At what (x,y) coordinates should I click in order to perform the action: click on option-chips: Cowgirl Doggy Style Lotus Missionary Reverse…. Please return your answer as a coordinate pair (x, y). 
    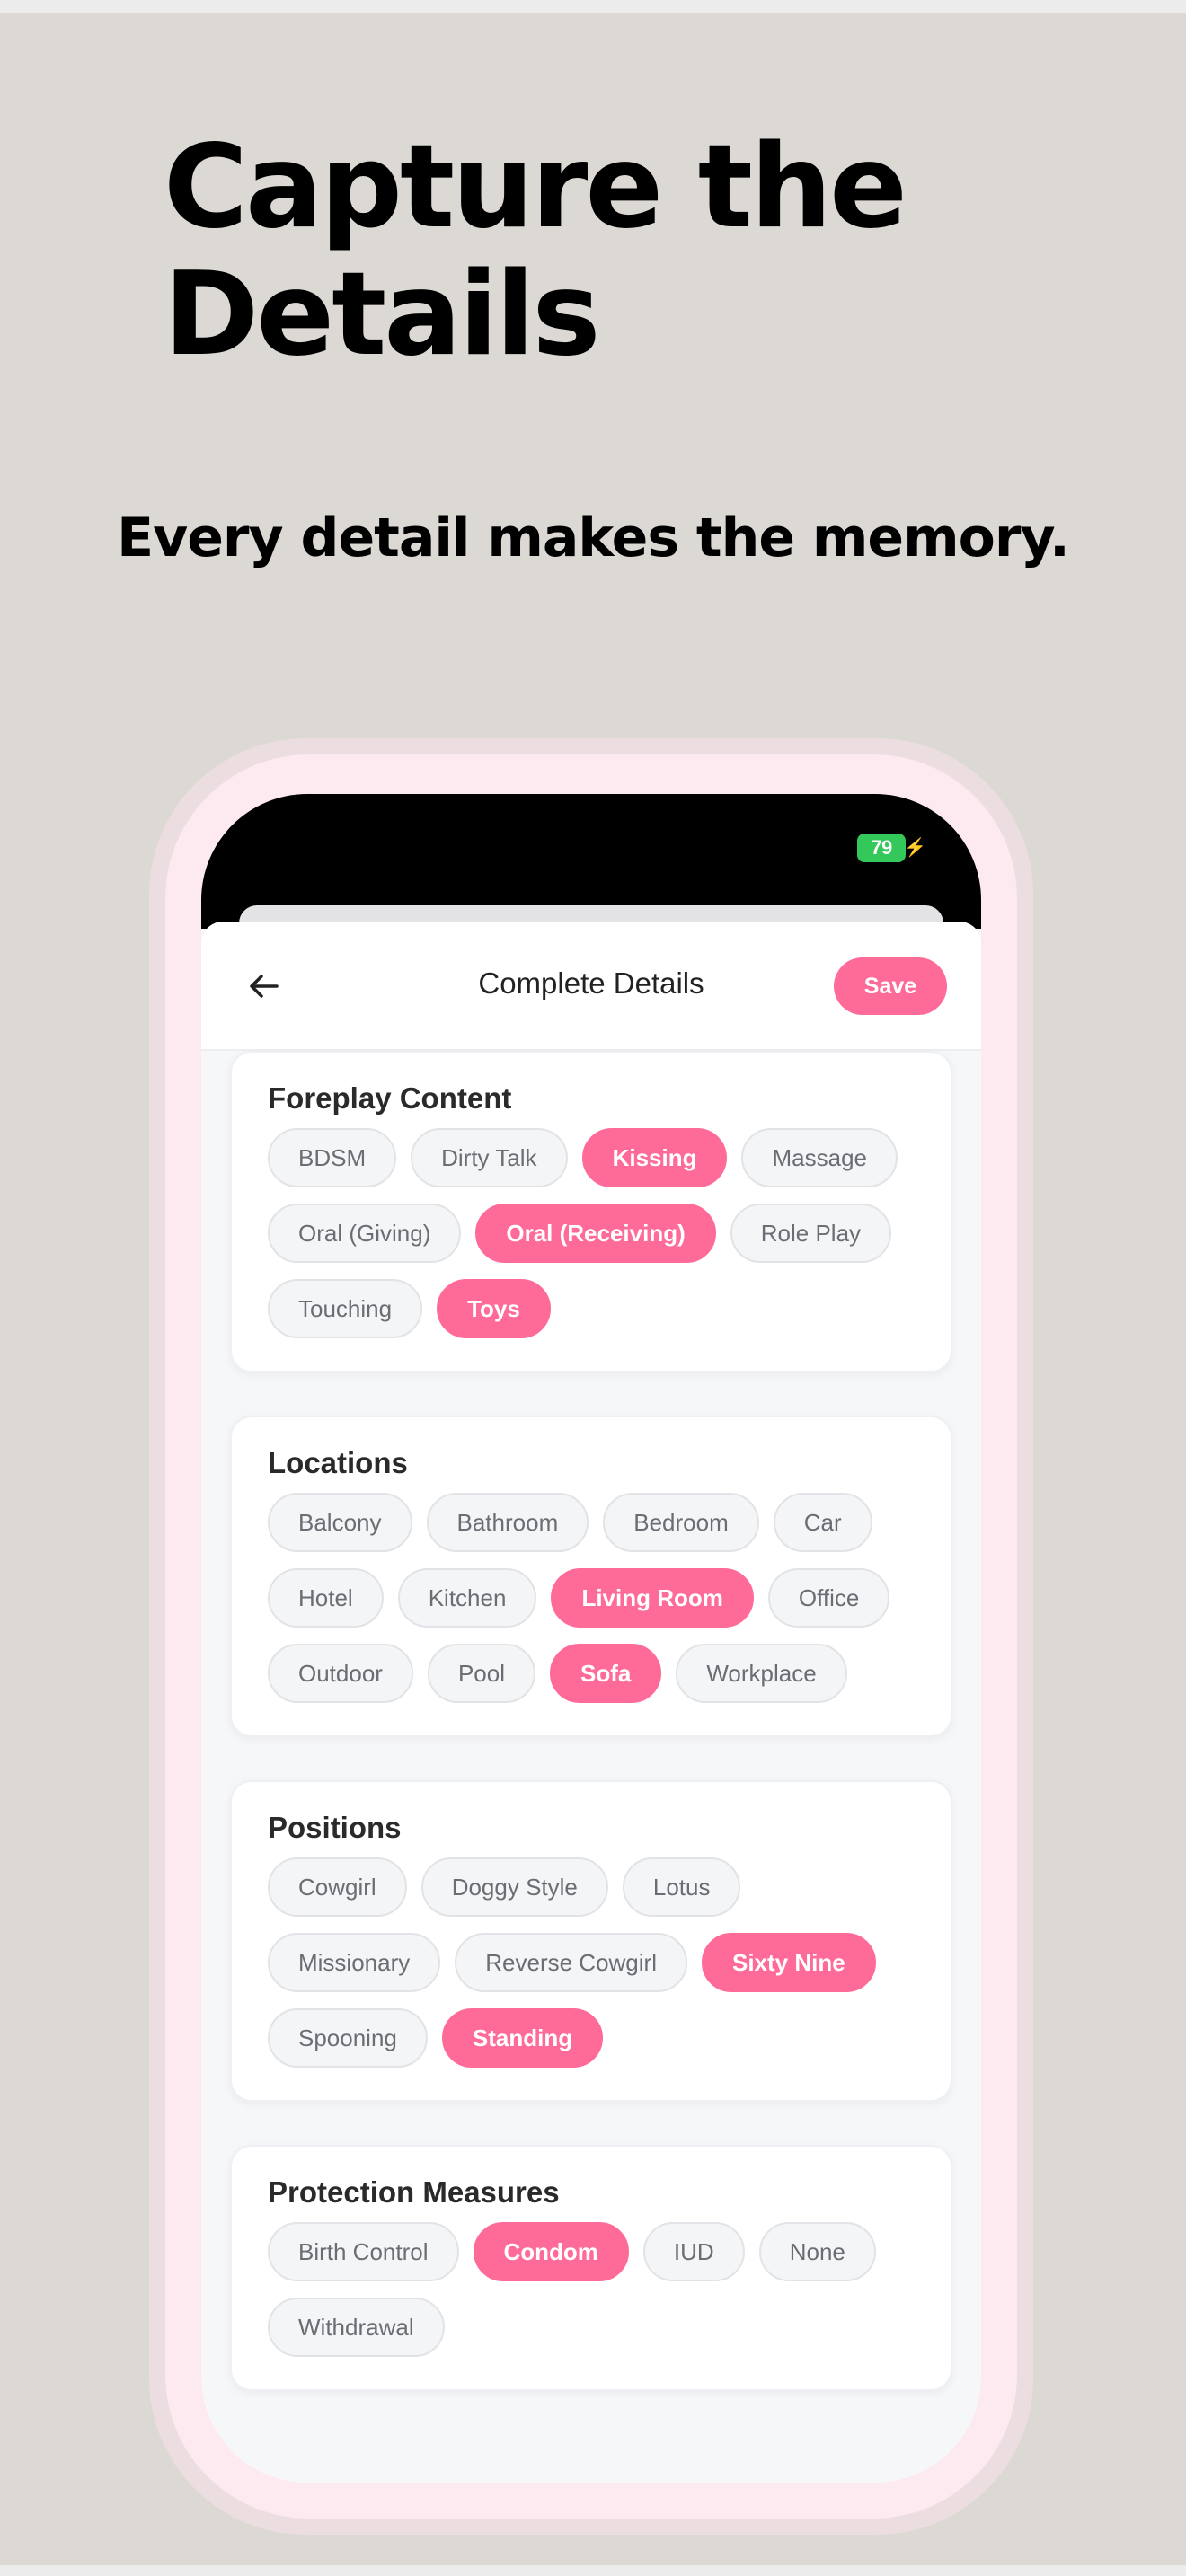
    Looking at the image, I should click on (591, 1962).